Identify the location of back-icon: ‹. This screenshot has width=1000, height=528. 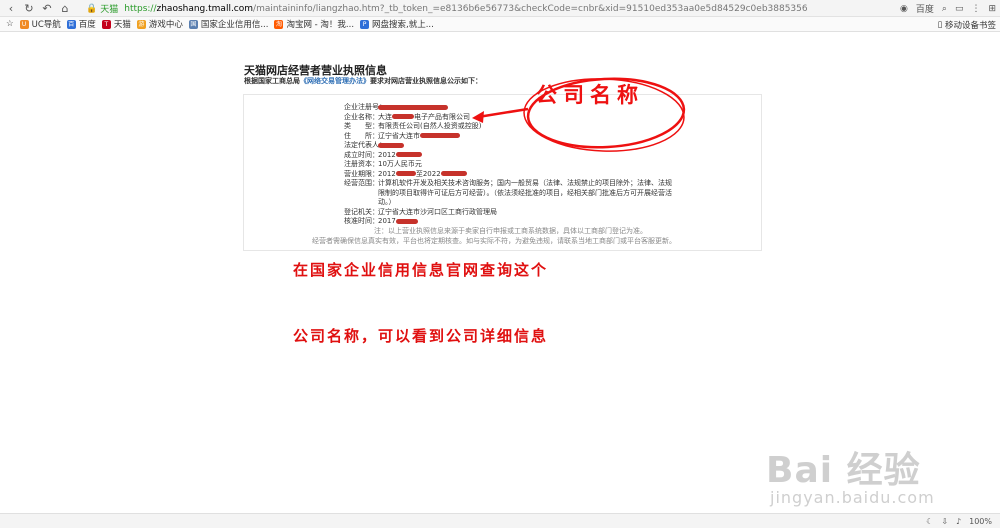
(11, 8).